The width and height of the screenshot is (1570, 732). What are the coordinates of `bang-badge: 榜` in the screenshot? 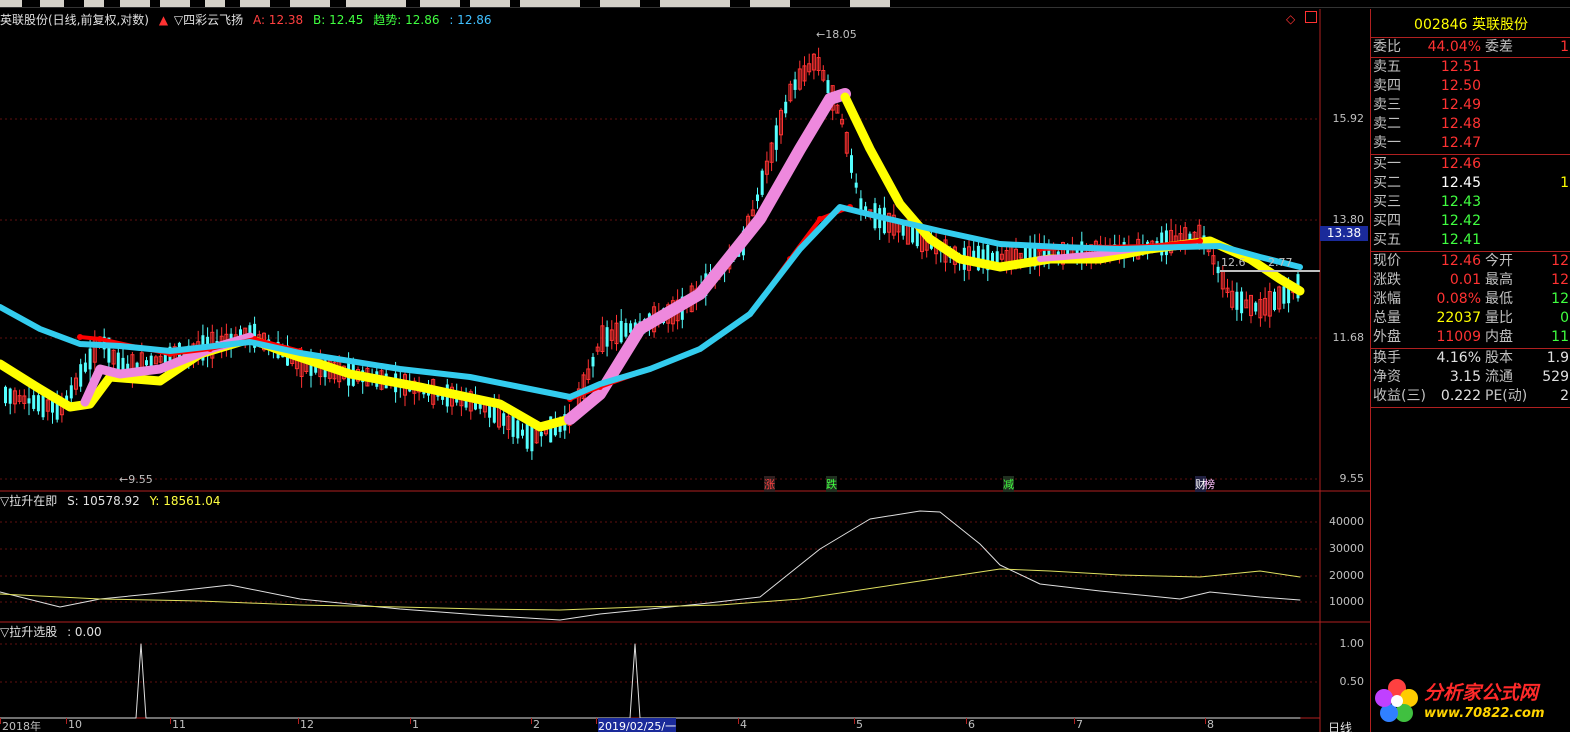 It's located at (1209, 484).